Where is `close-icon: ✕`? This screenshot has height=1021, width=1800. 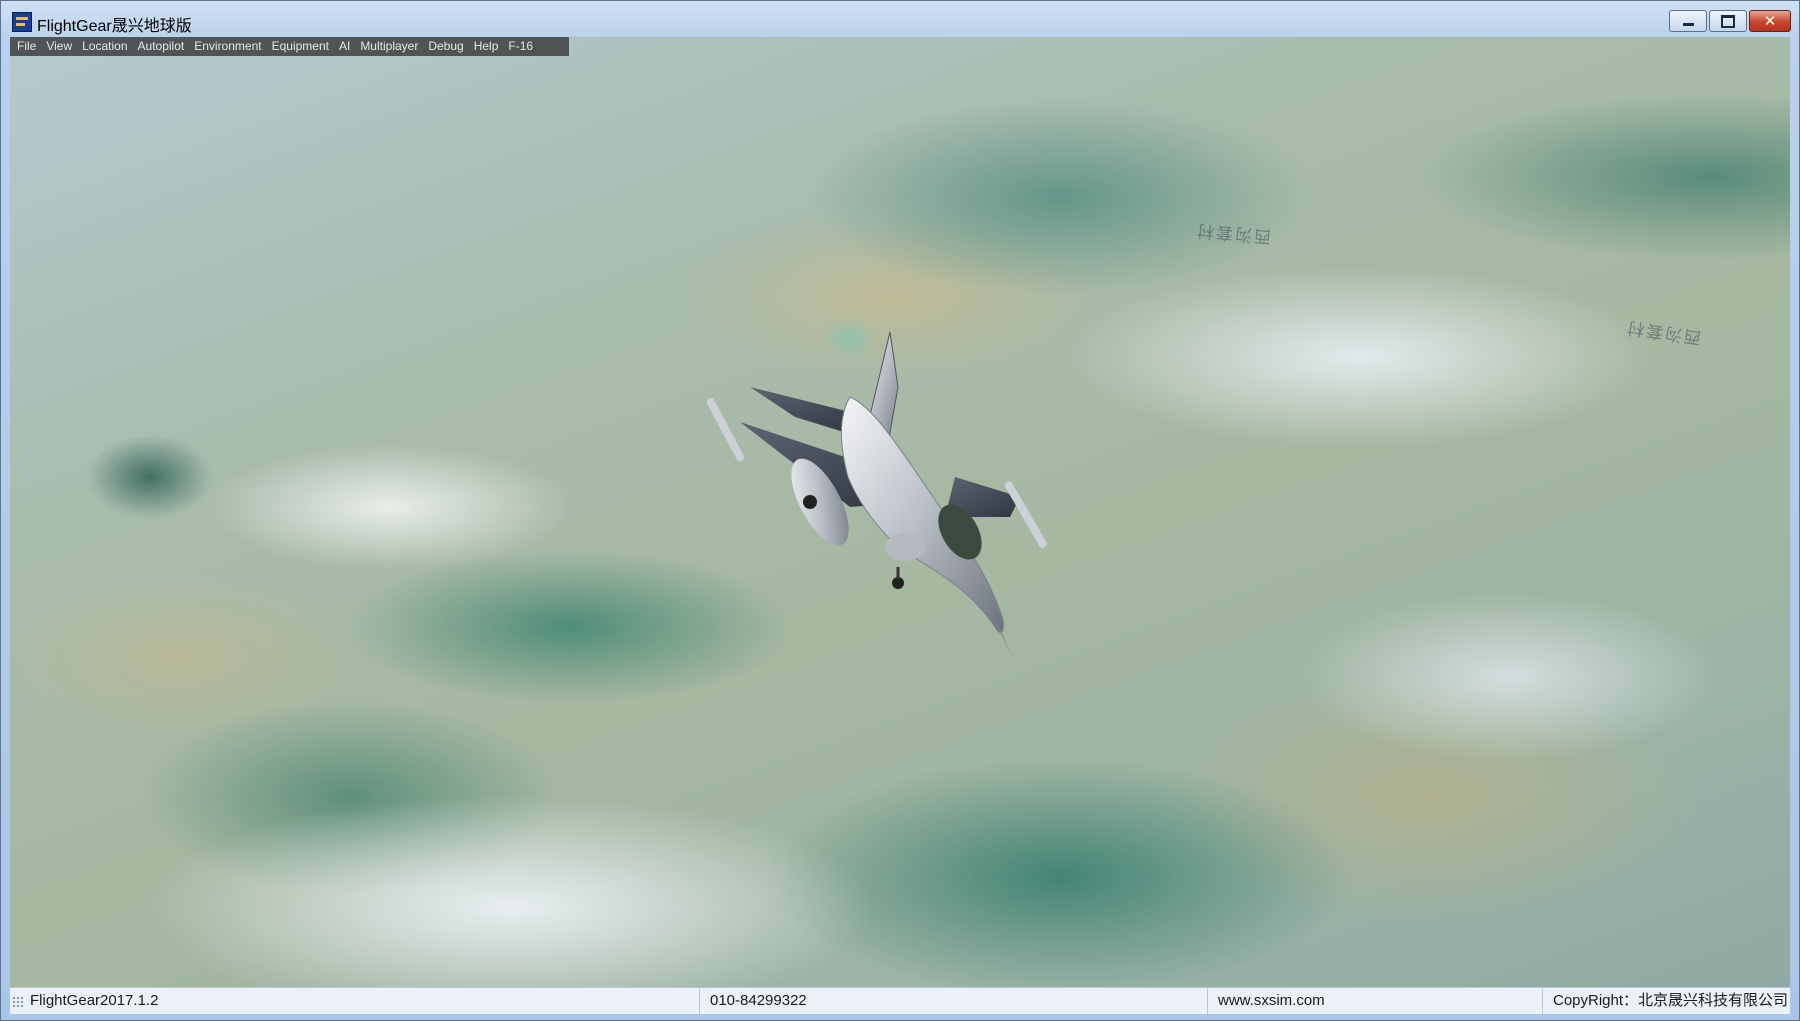
close-icon: ✕ is located at coordinates (1770, 21).